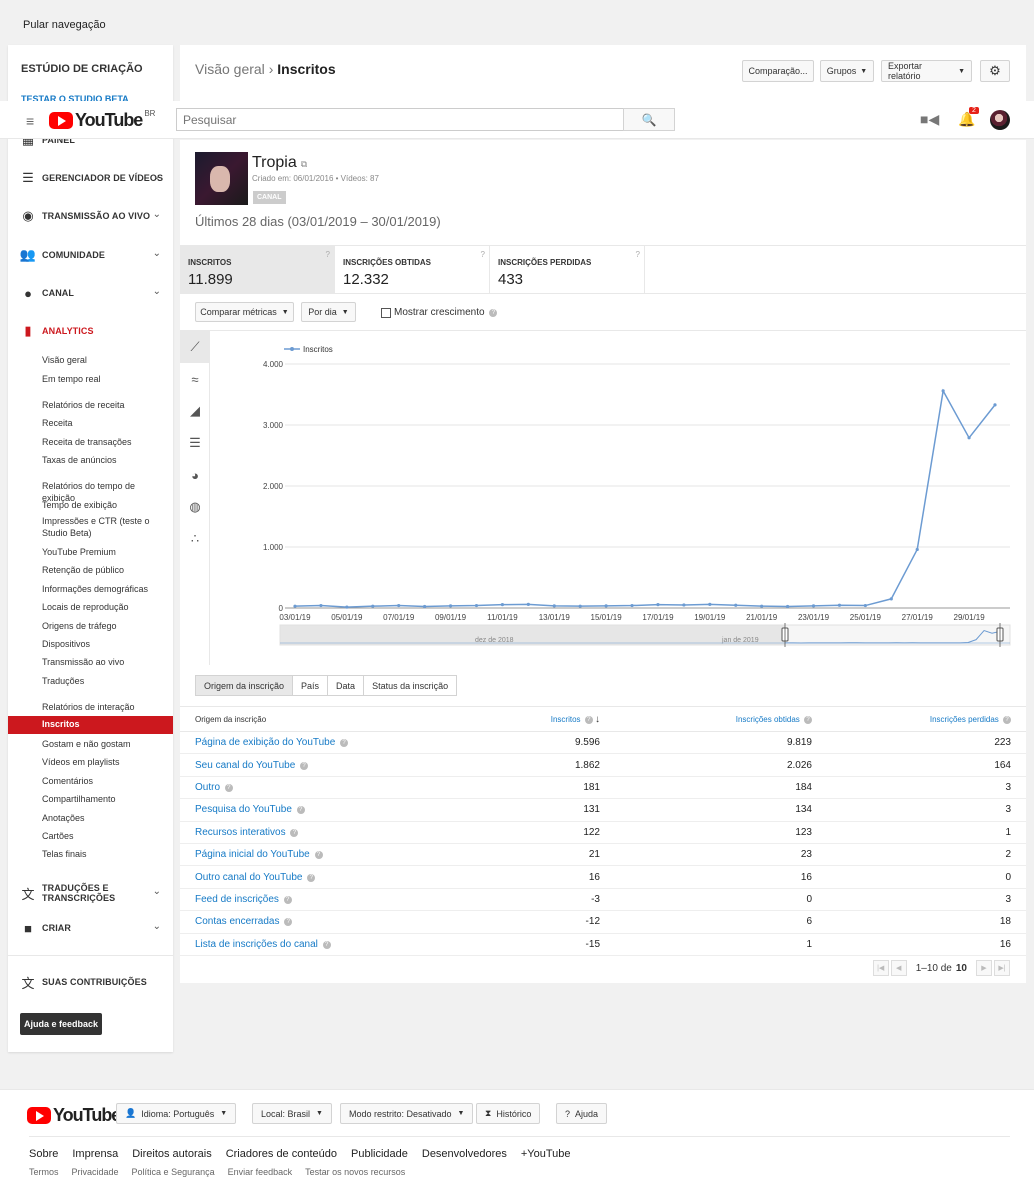  Describe the element at coordinates (400, 119) in the screenshot. I see `search-input` at that location.